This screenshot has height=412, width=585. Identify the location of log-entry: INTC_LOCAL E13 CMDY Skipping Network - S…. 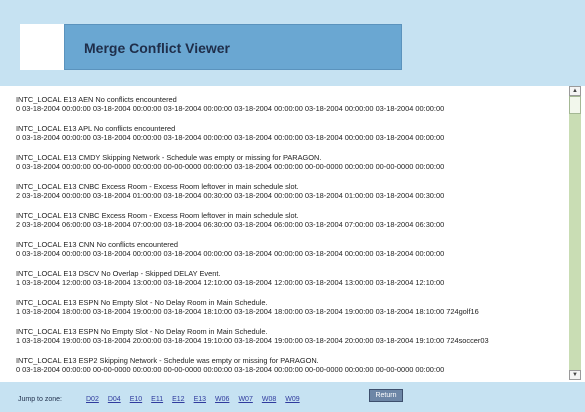
(289, 167).